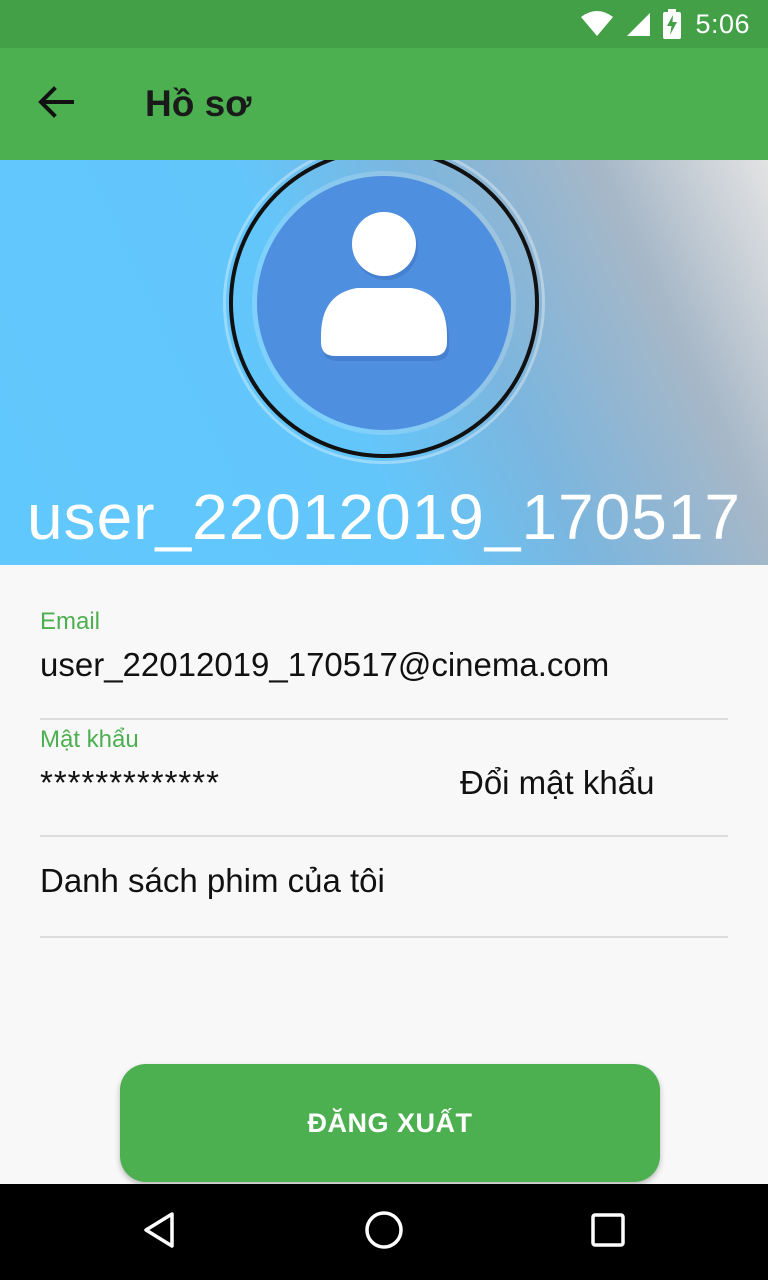 The height and width of the screenshot is (1280, 768). I want to click on system-nav-bar, so click(384, 1232).